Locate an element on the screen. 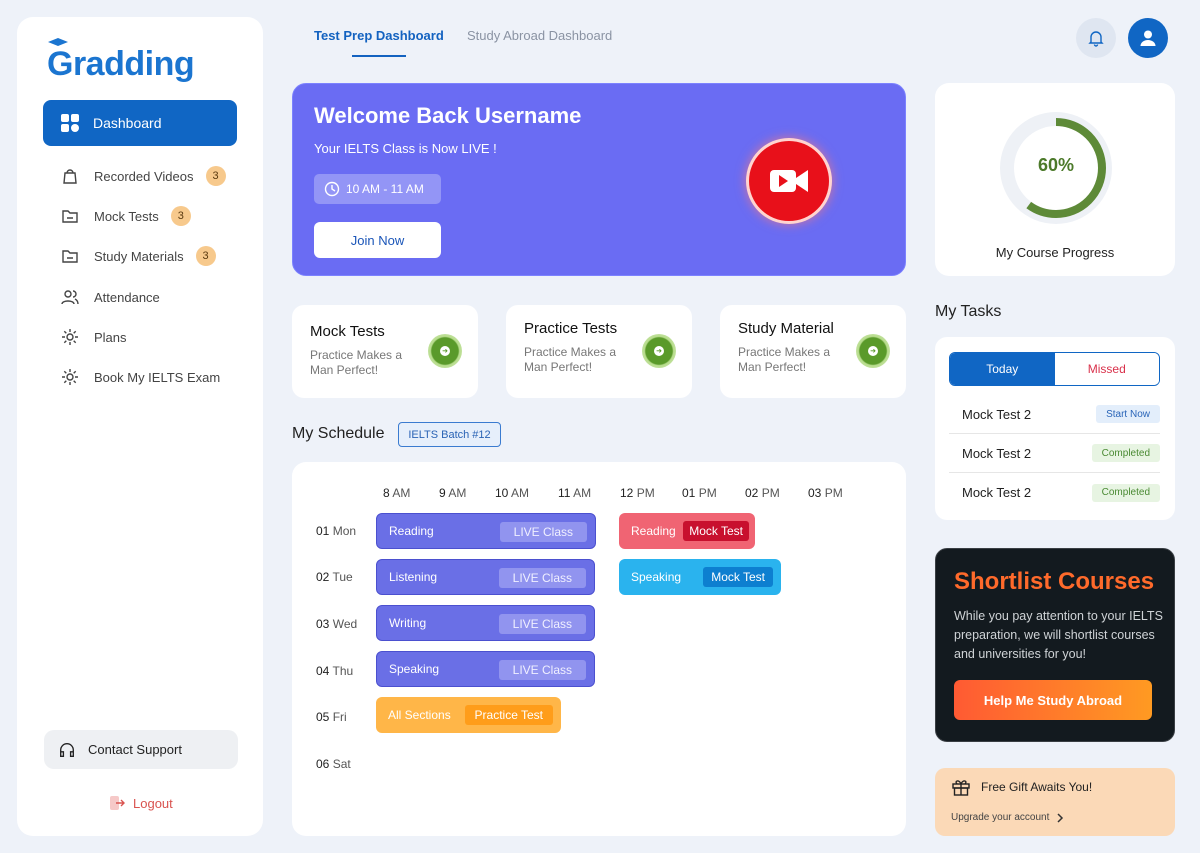 Image resolution: width=1200 pixels, height=853 pixels. graduation-cap-icon is located at coordinates (58, 42).